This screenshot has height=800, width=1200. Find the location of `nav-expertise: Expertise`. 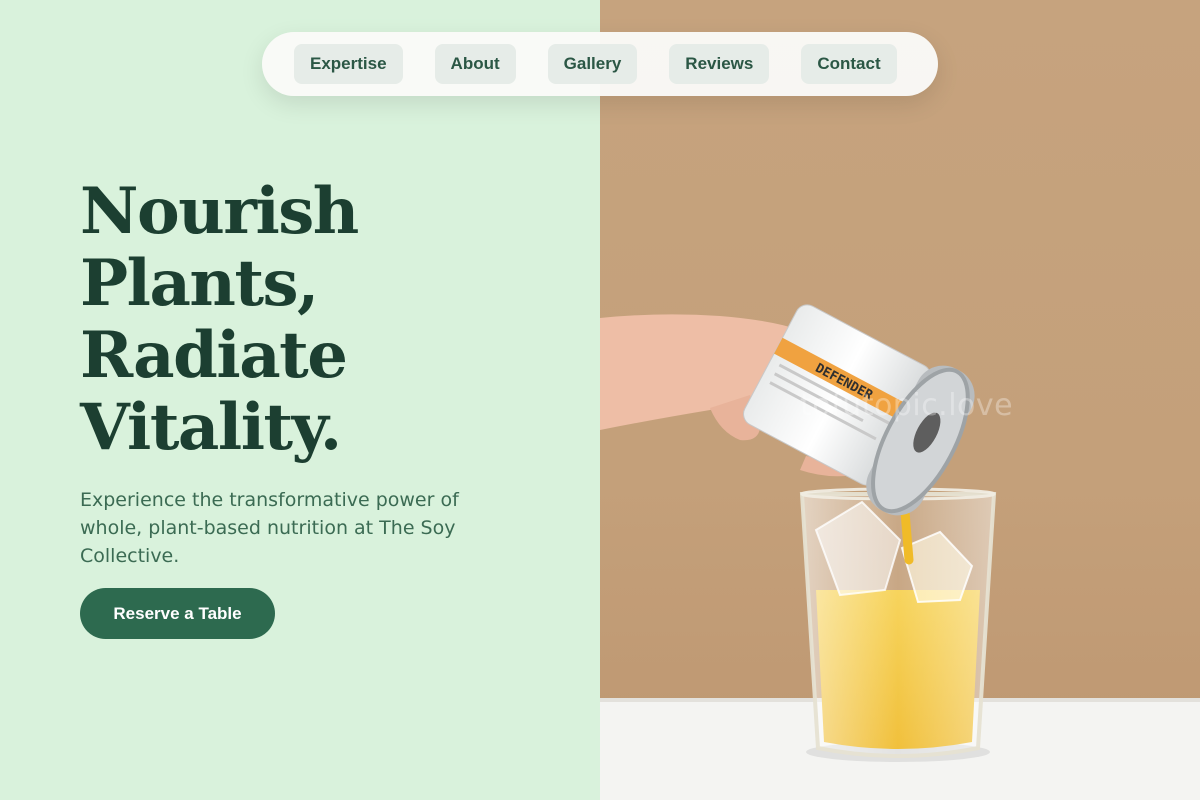

nav-expertise: Expertise is located at coordinates (348, 64).